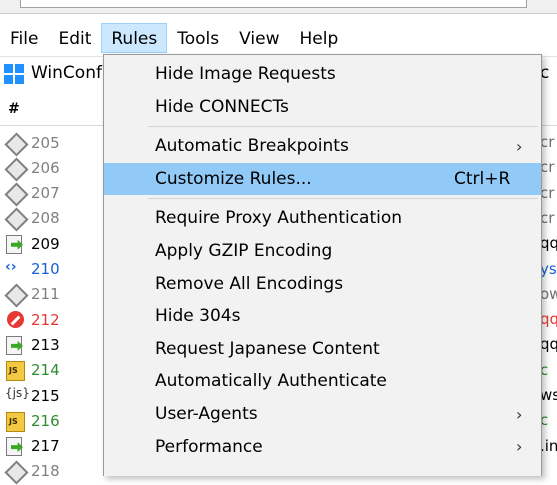 This screenshot has height=485, width=557. I want to click on session-id: 208, so click(45, 218).